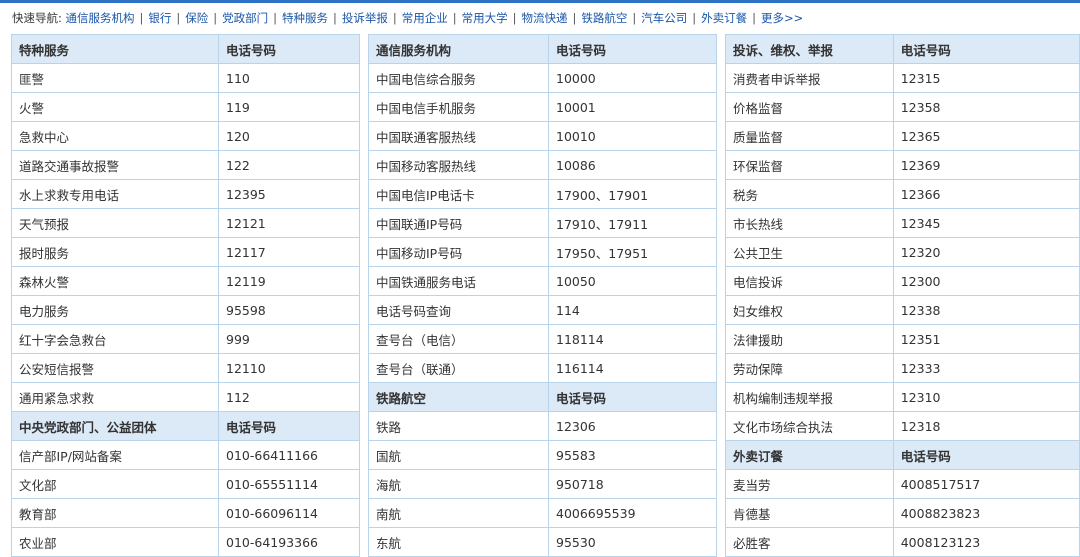 The image size is (1080, 557). I want to click on service-name: 文化市场综合执法, so click(809, 426).